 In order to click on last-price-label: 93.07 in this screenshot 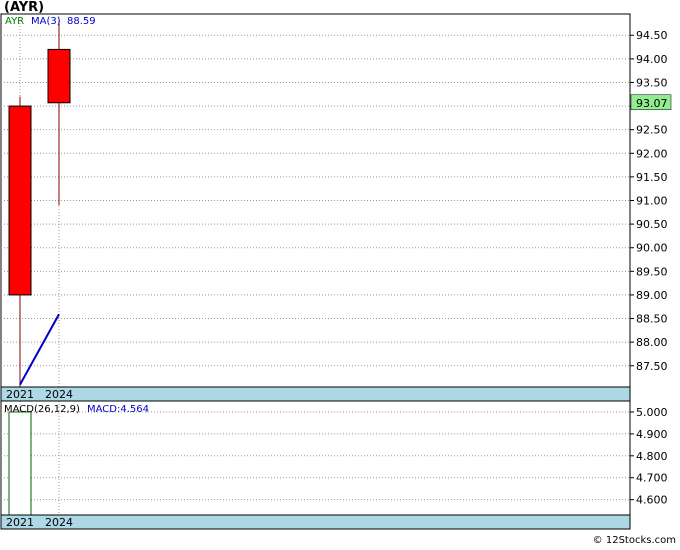, I will do `click(652, 103)`.